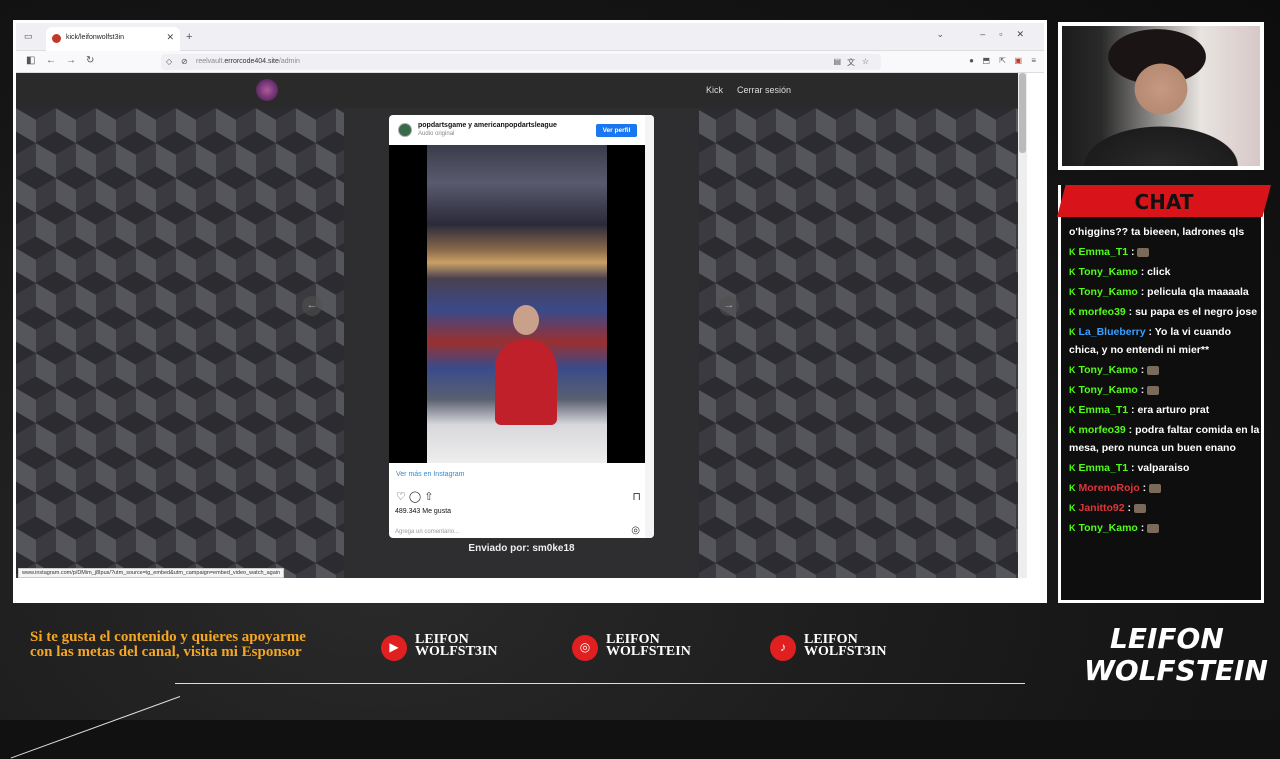  I want to click on page-scrollbar, so click(1022, 325).